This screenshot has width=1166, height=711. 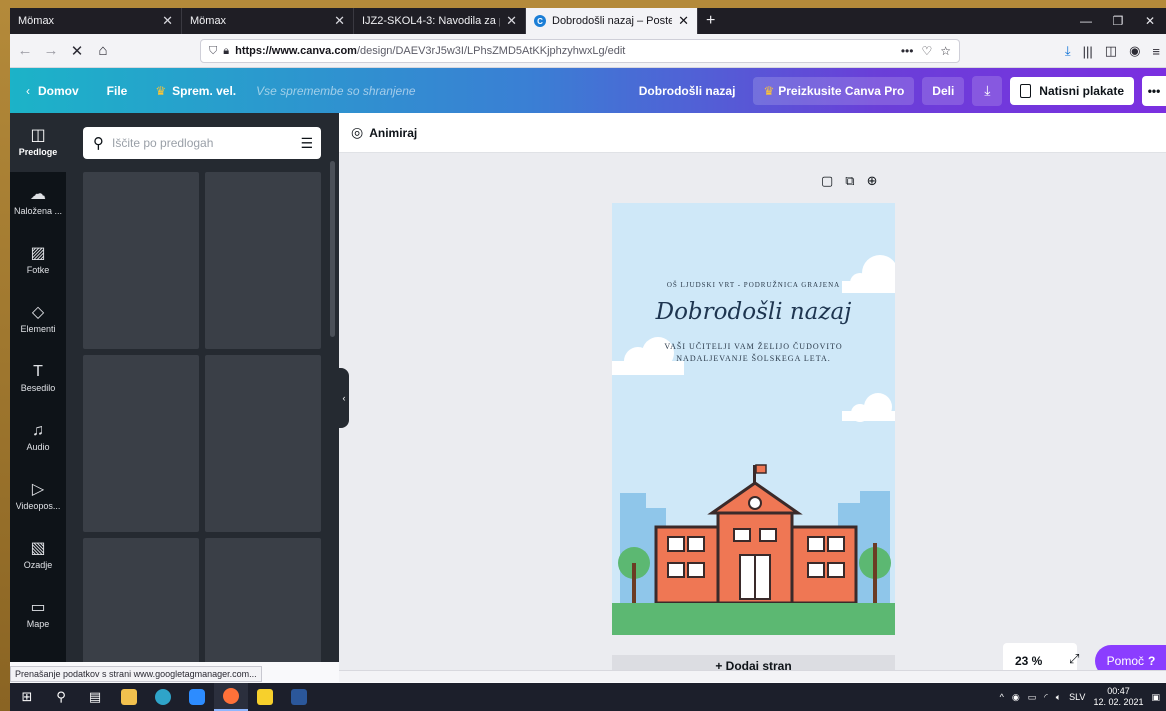 What do you see at coordinates (38, 555) in the screenshot?
I see `sidebar-item-background-hatch: ▧ Ozadje` at bounding box center [38, 555].